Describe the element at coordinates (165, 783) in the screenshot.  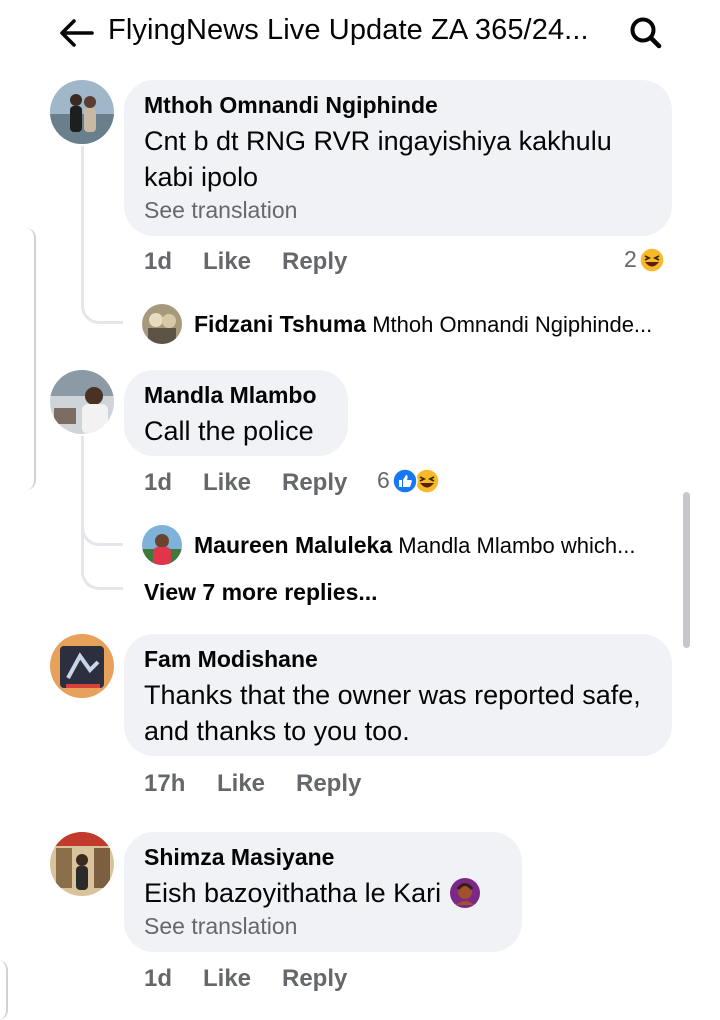
I see `comment-time: 17h` at that location.